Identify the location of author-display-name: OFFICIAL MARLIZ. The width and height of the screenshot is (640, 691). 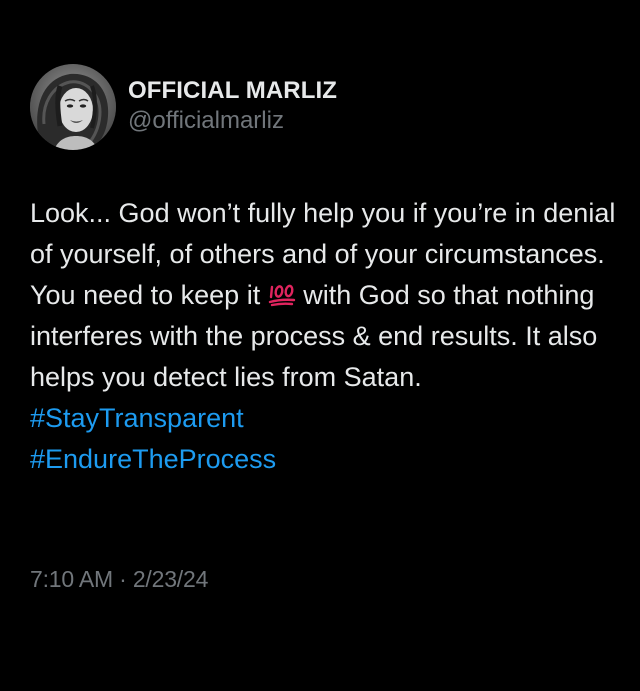
(232, 91).